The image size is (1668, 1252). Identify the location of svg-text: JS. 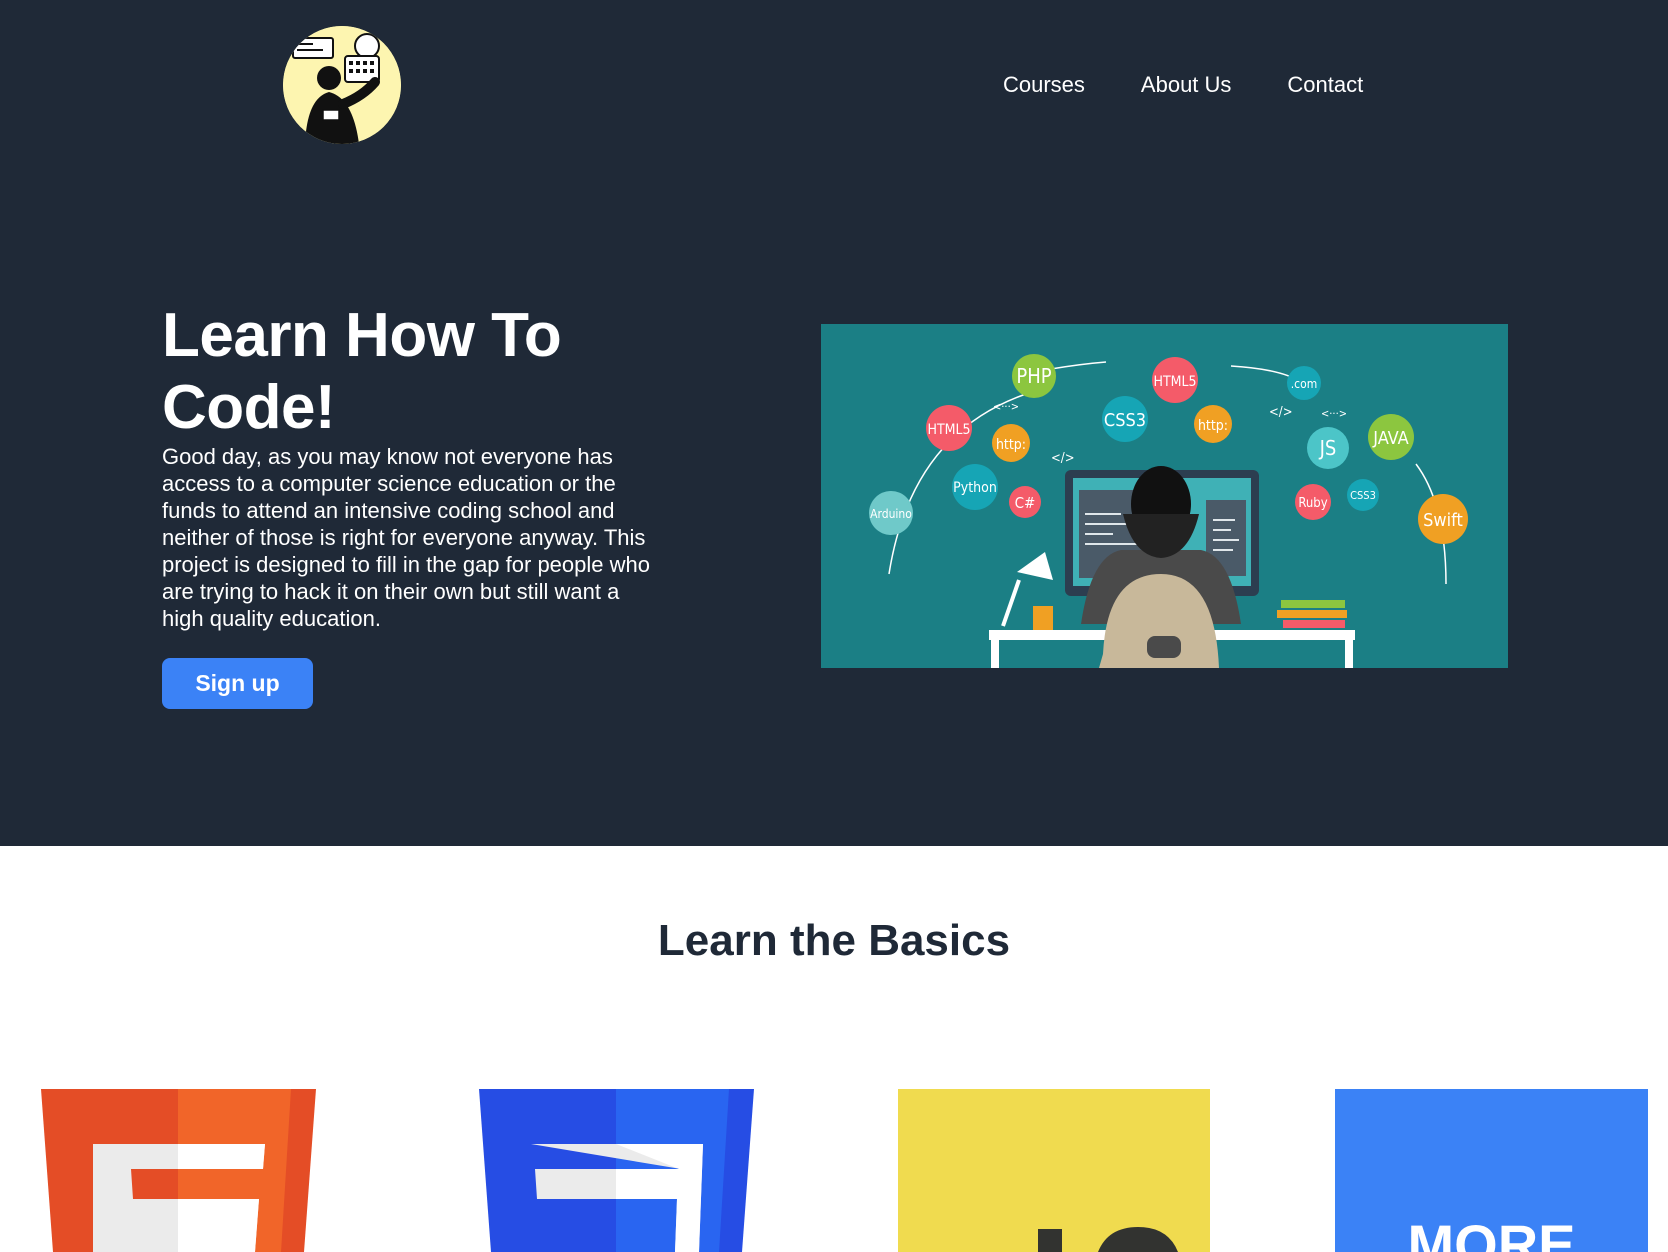
(1328, 448).